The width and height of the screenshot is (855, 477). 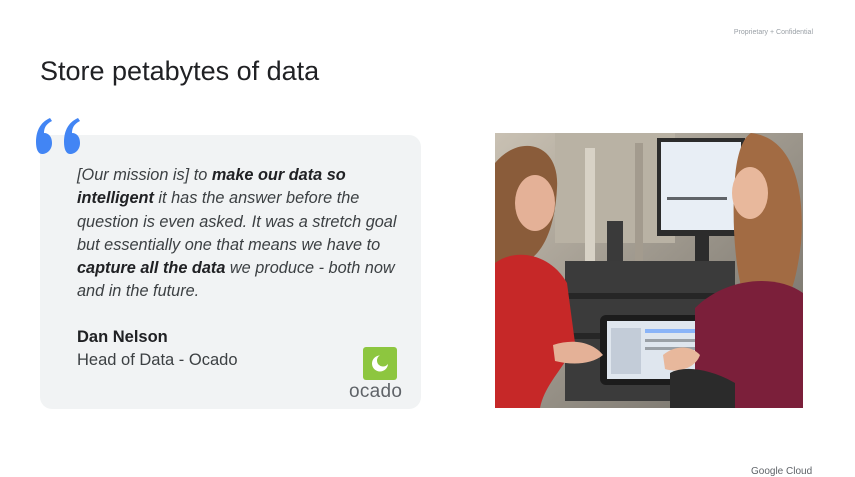 I want to click on google-cloud-brand: Google Cloud, so click(x=782, y=471).